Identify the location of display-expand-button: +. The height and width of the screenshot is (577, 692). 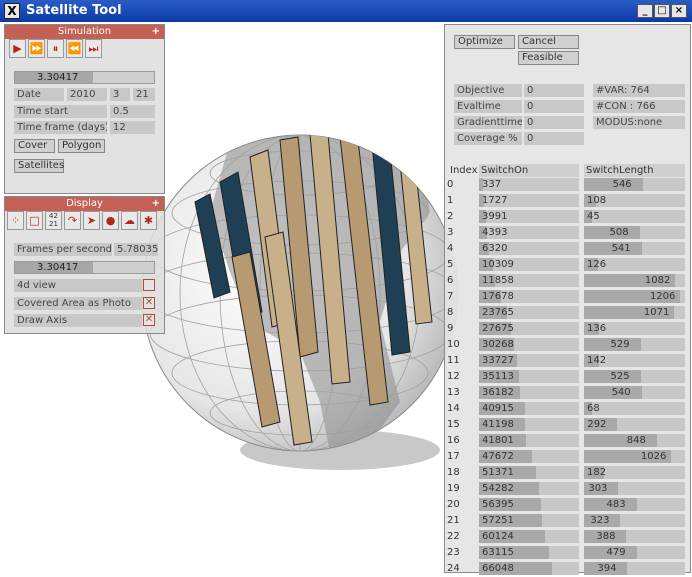
(156, 204).